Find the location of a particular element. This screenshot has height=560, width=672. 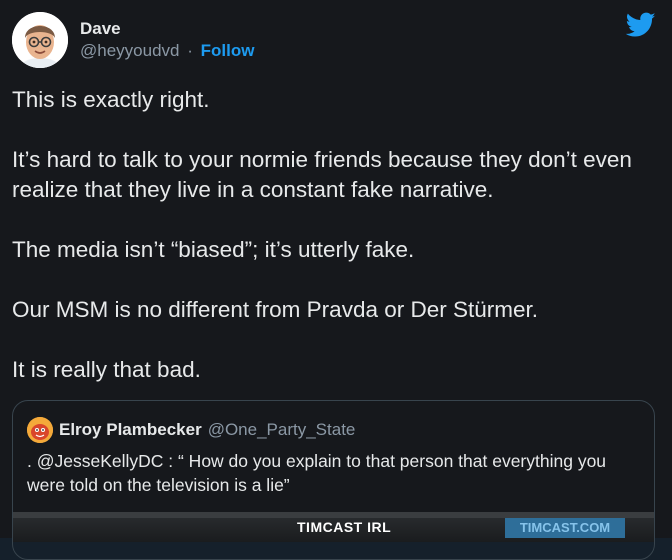

media-brand-logo: TIMCAST.COM is located at coordinates (565, 528).